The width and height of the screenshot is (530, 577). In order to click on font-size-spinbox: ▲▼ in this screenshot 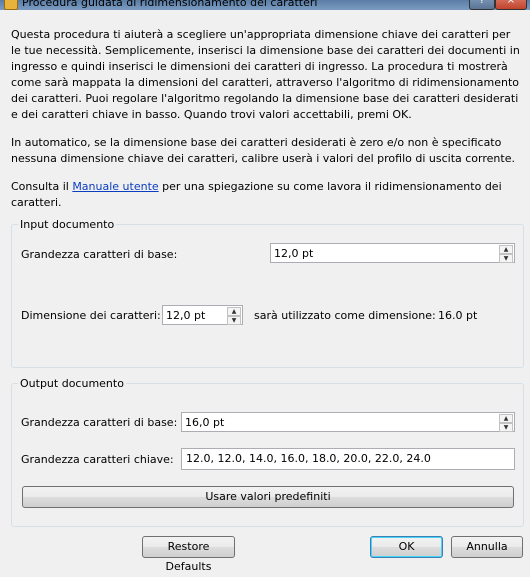, I will do `click(202, 315)`.